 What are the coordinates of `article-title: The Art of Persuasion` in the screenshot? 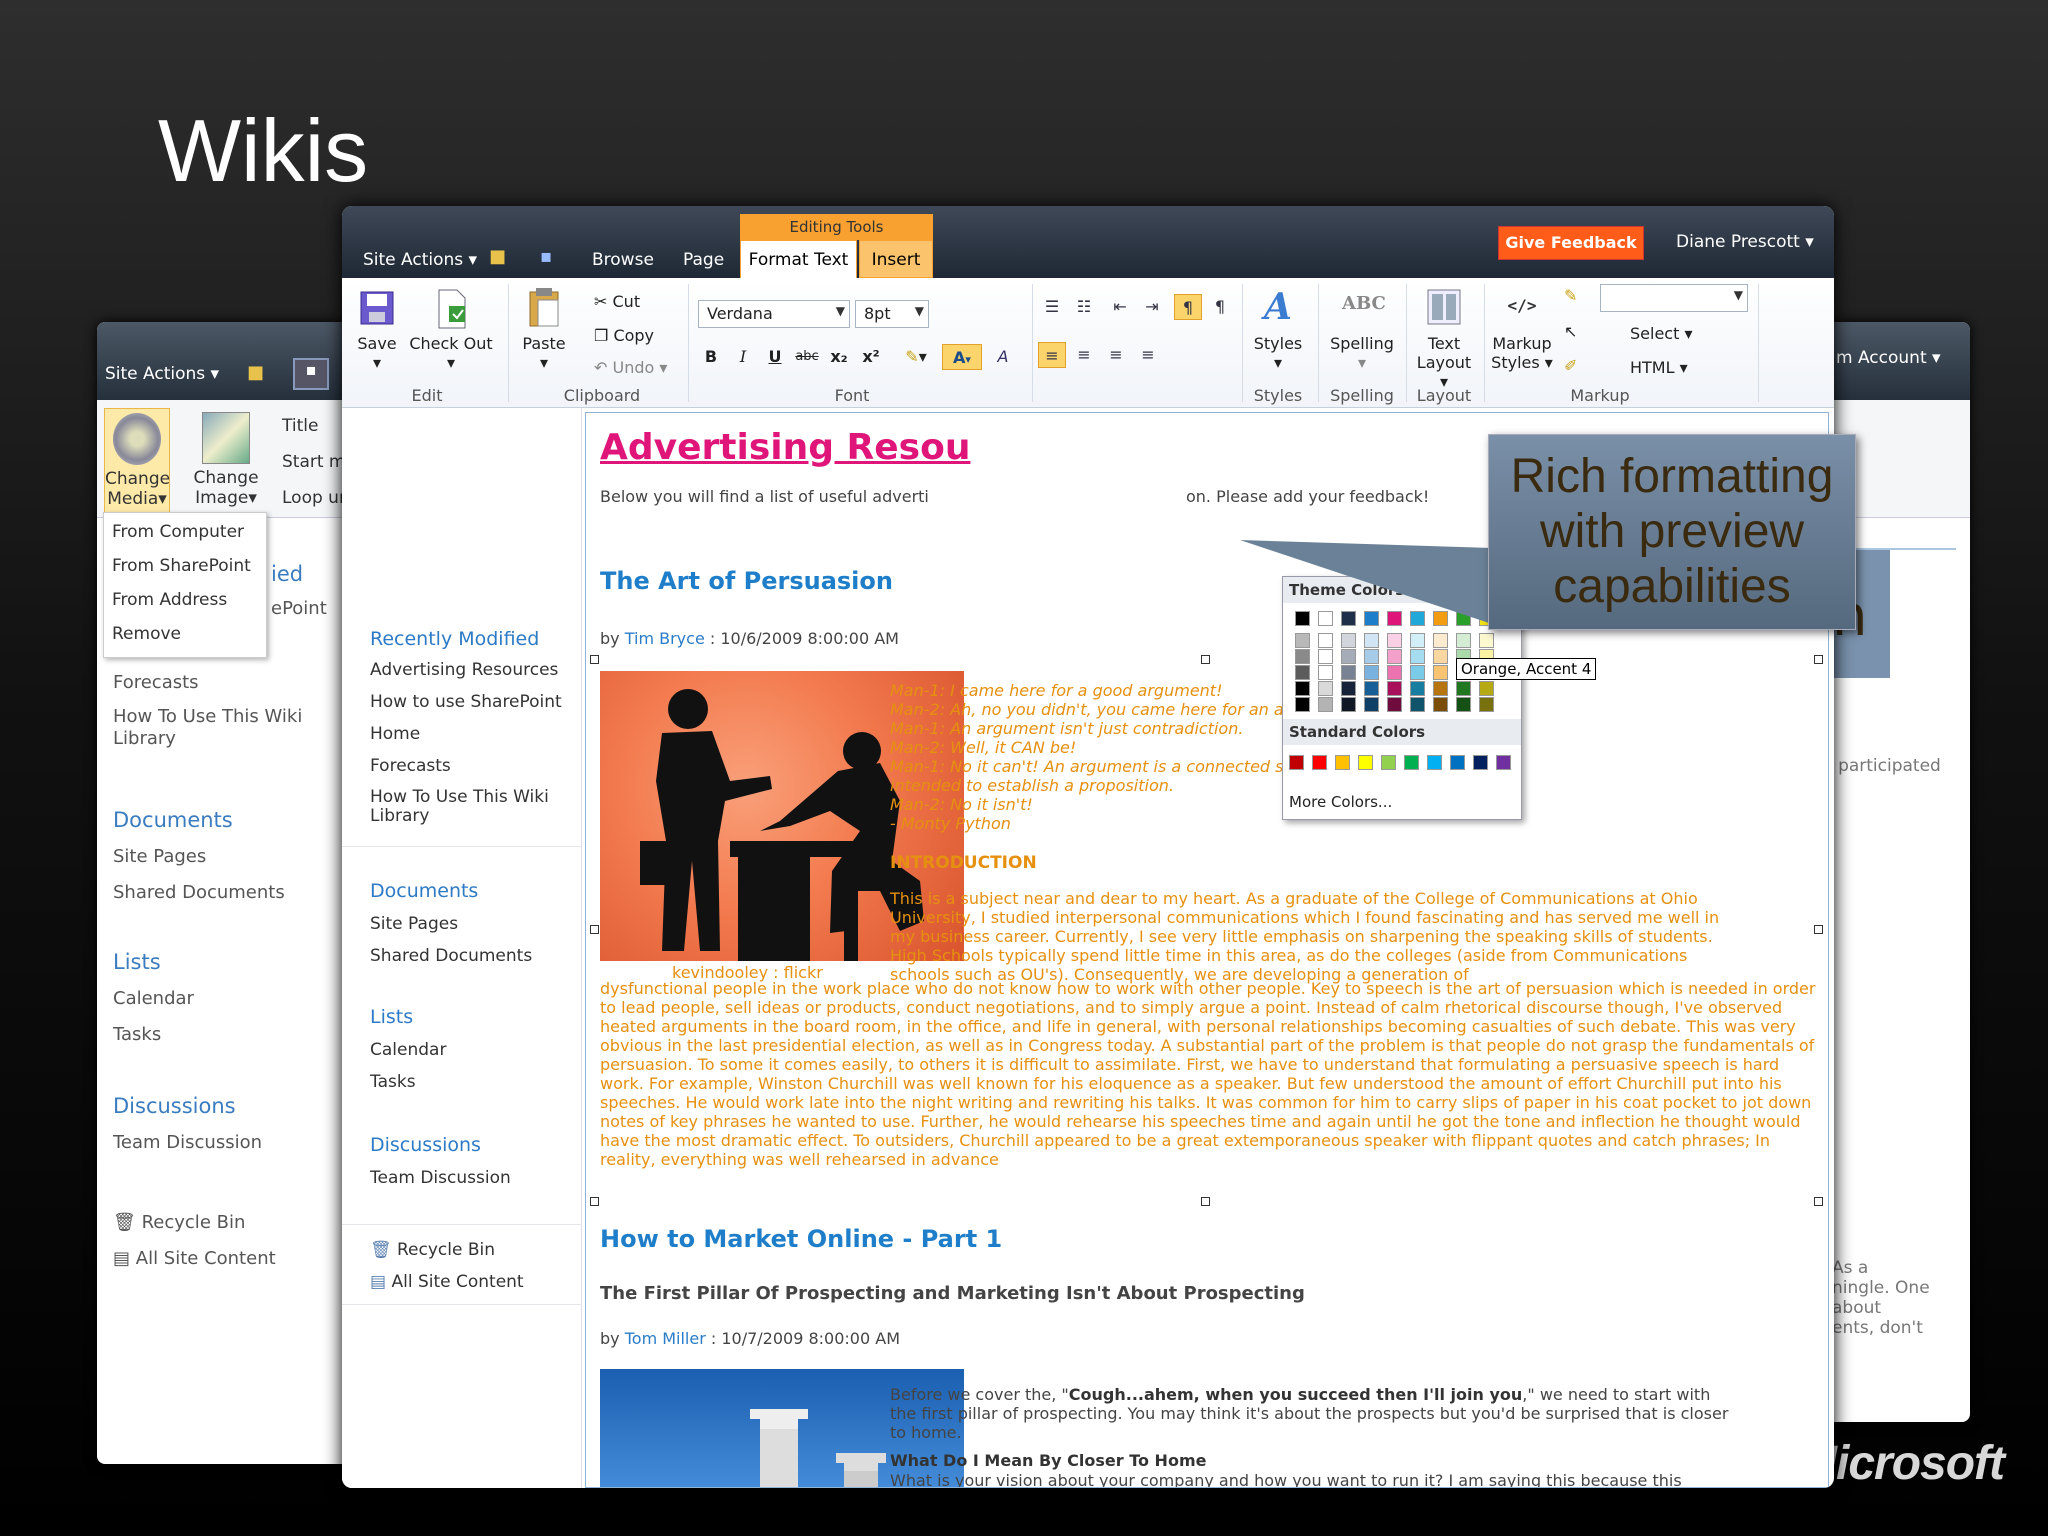 It's located at (746, 581).